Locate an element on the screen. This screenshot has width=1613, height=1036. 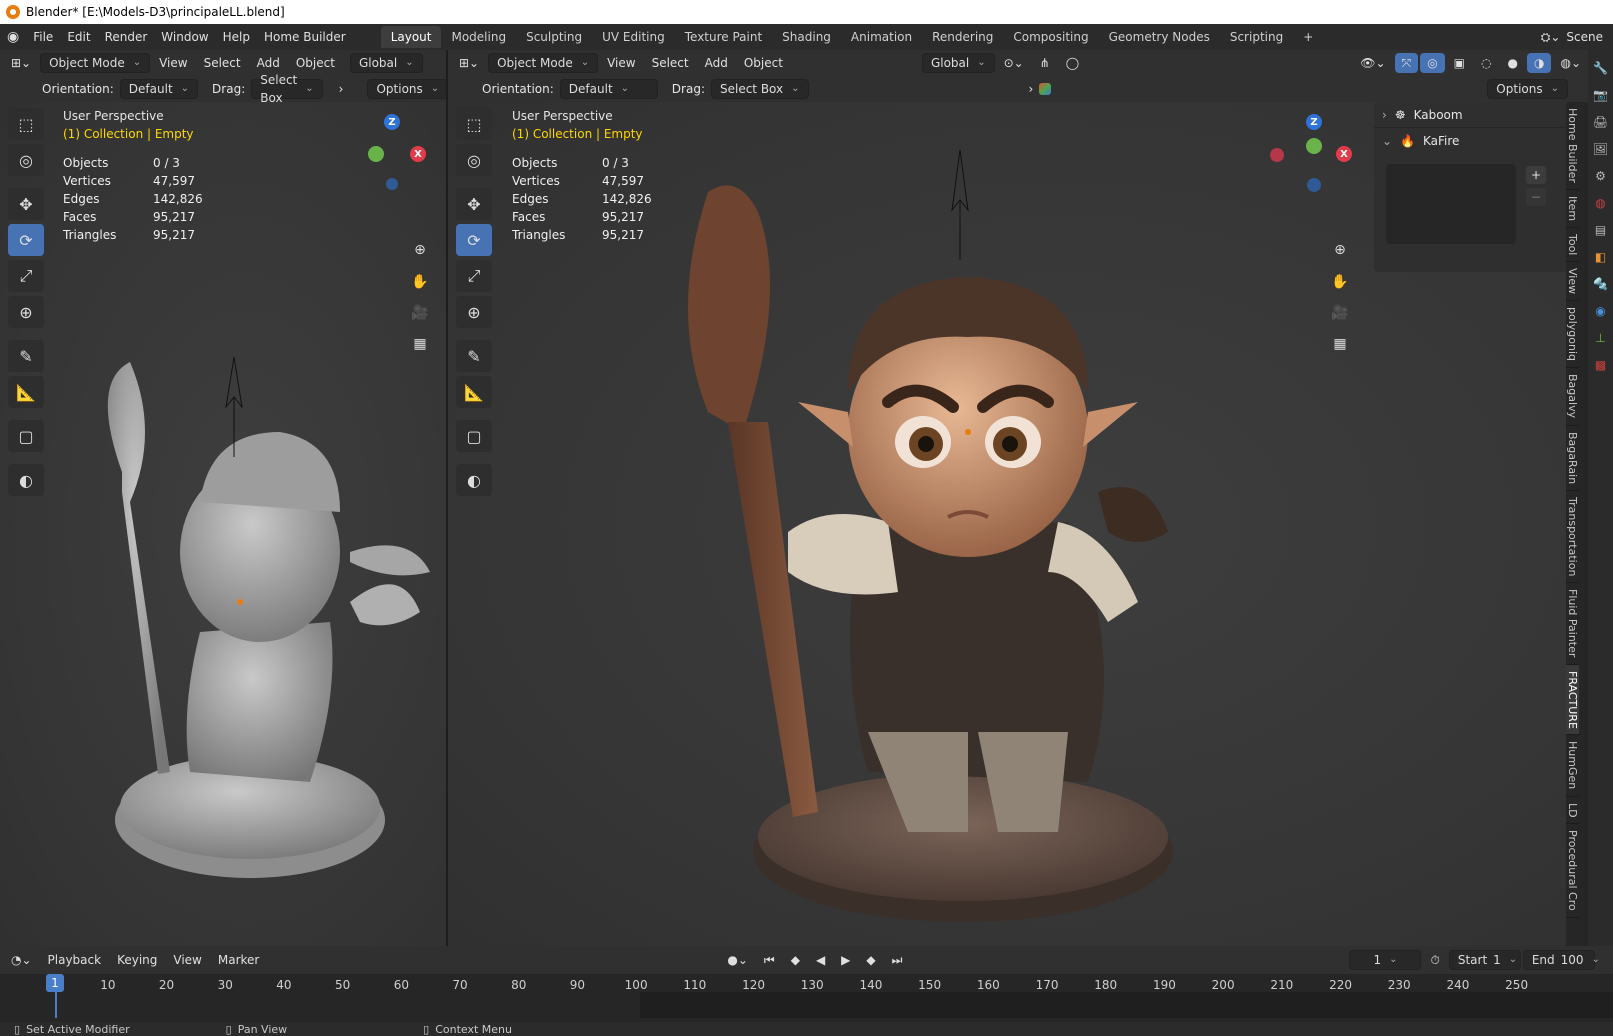
jump-end-icon: ⏭ is located at coordinates (897, 960).